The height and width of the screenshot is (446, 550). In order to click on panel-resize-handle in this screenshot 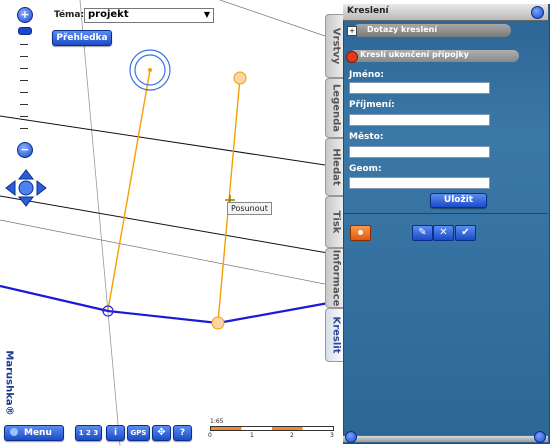, I will do `click(445, 438)`.